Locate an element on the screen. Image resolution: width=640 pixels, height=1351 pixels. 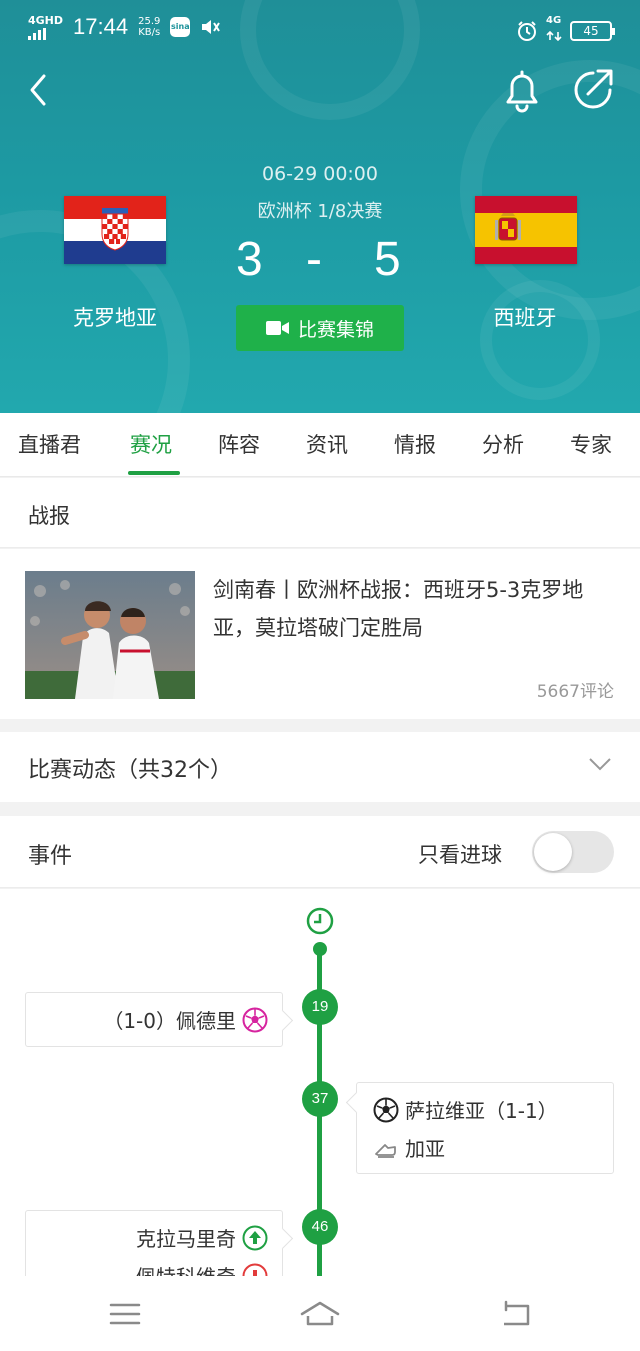
event-card: 克拉马里奇 佩特科维奇 is located at coordinates (154, 1243).